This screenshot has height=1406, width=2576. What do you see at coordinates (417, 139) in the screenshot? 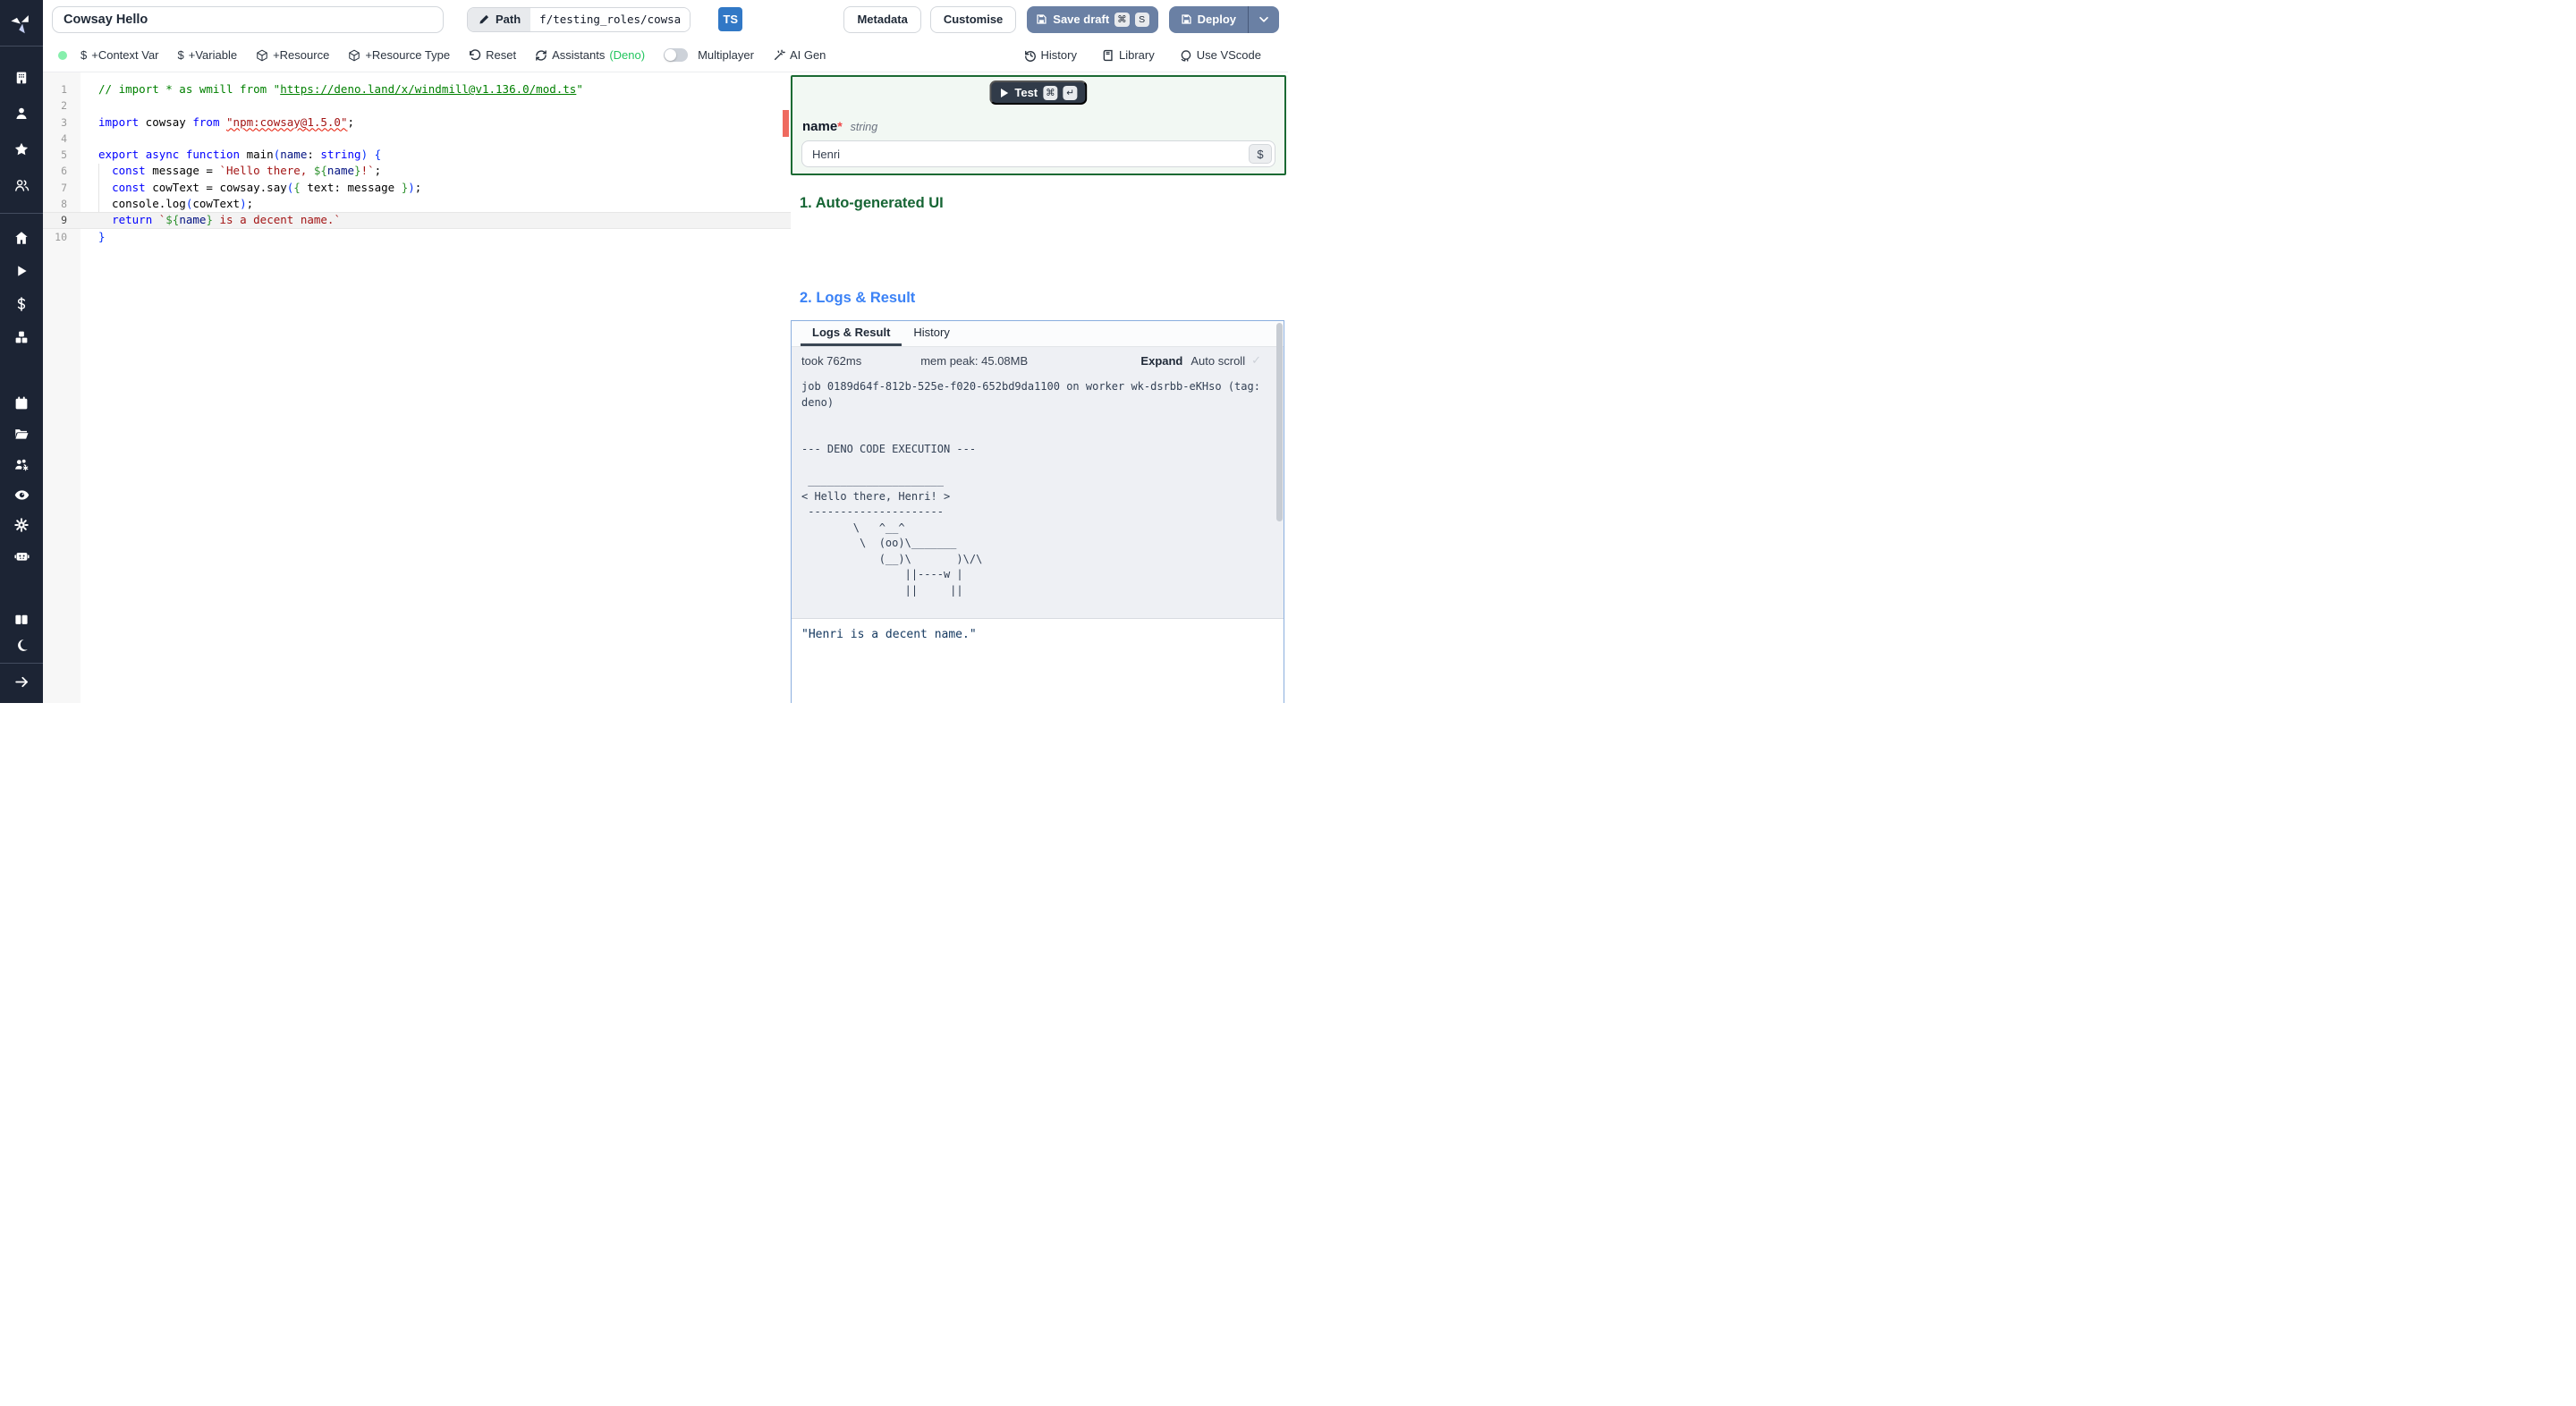
I see `code-line: 4` at bounding box center [417, 139].